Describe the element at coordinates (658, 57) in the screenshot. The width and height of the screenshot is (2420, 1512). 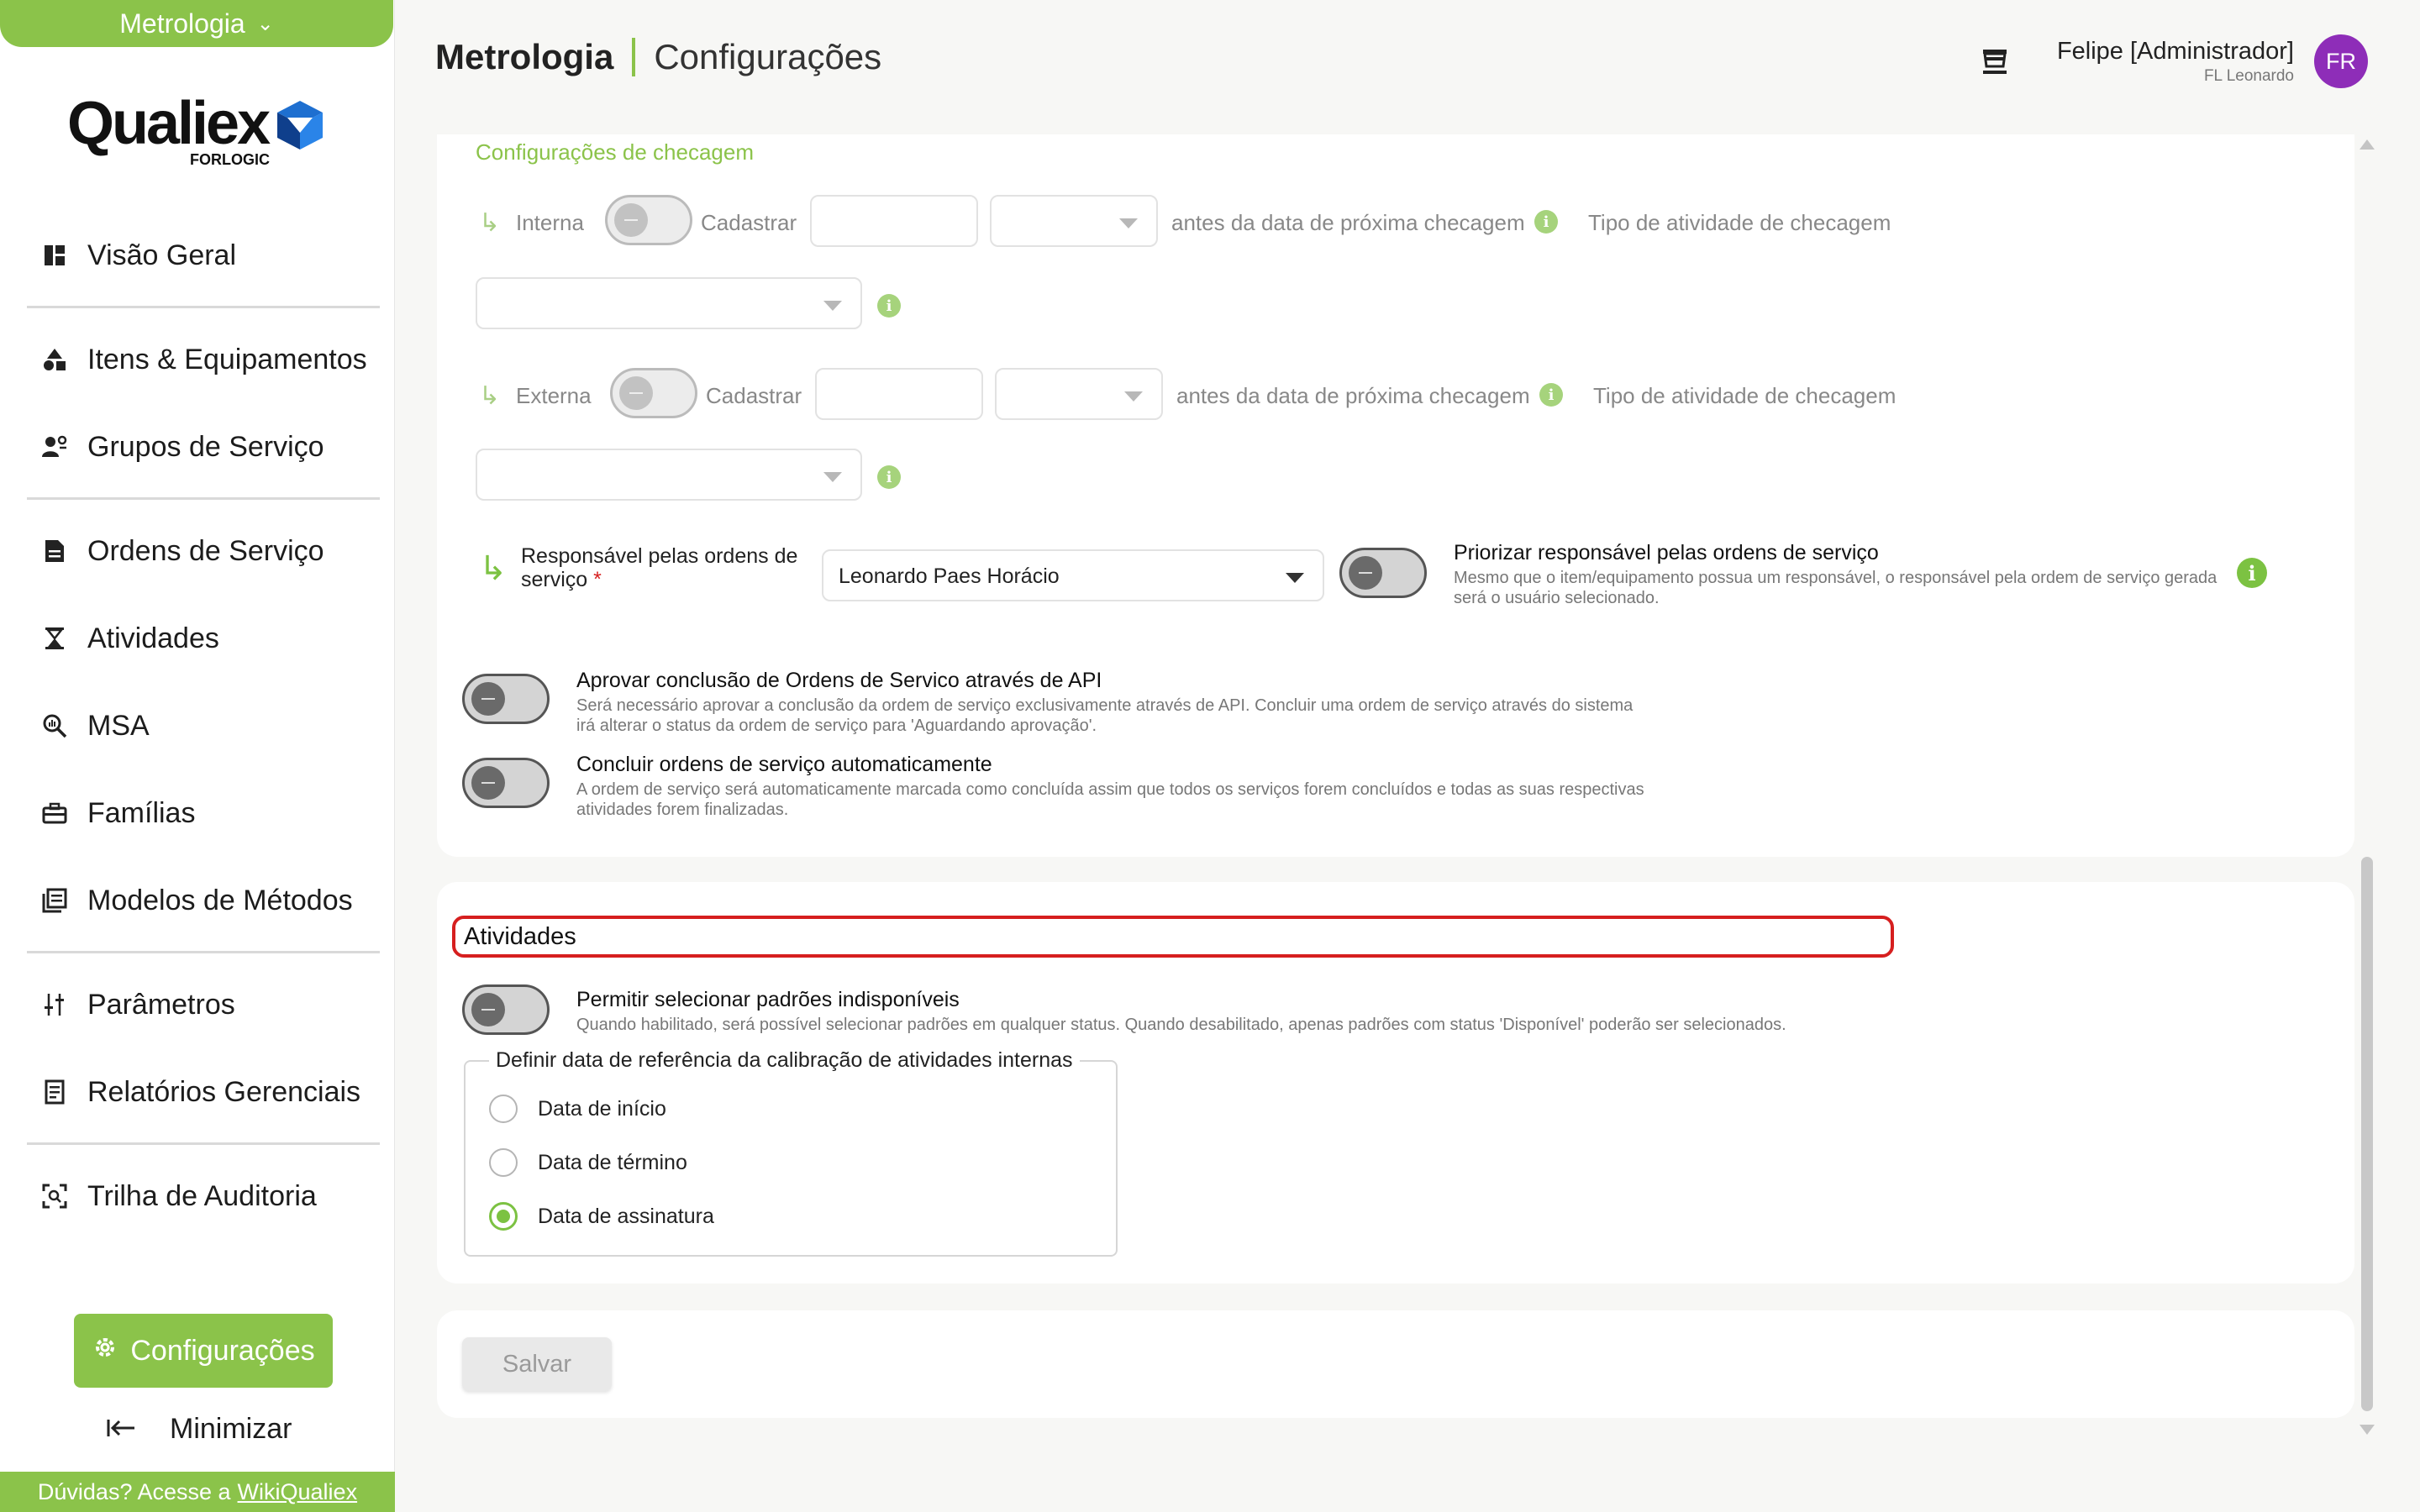
I see `page-title: Metrologia Configurações` at that location.